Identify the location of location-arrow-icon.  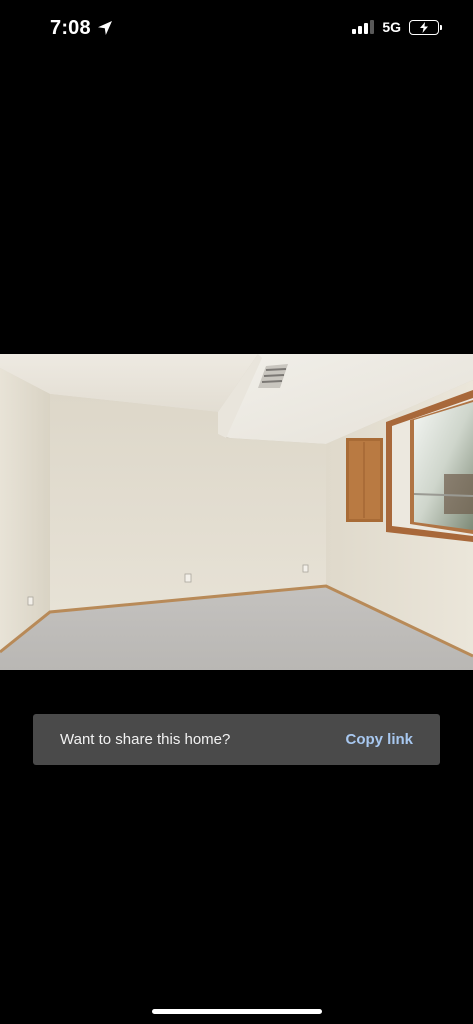
(105, 28).